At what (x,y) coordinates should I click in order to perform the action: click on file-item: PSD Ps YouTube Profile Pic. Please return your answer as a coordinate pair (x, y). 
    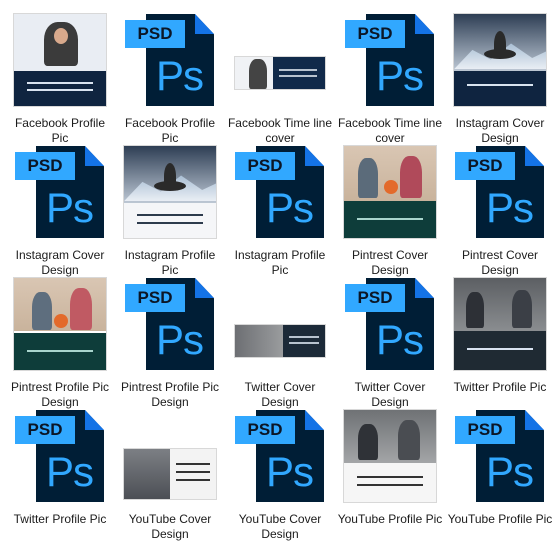
    Looking at the image, I should click on (500, 472).